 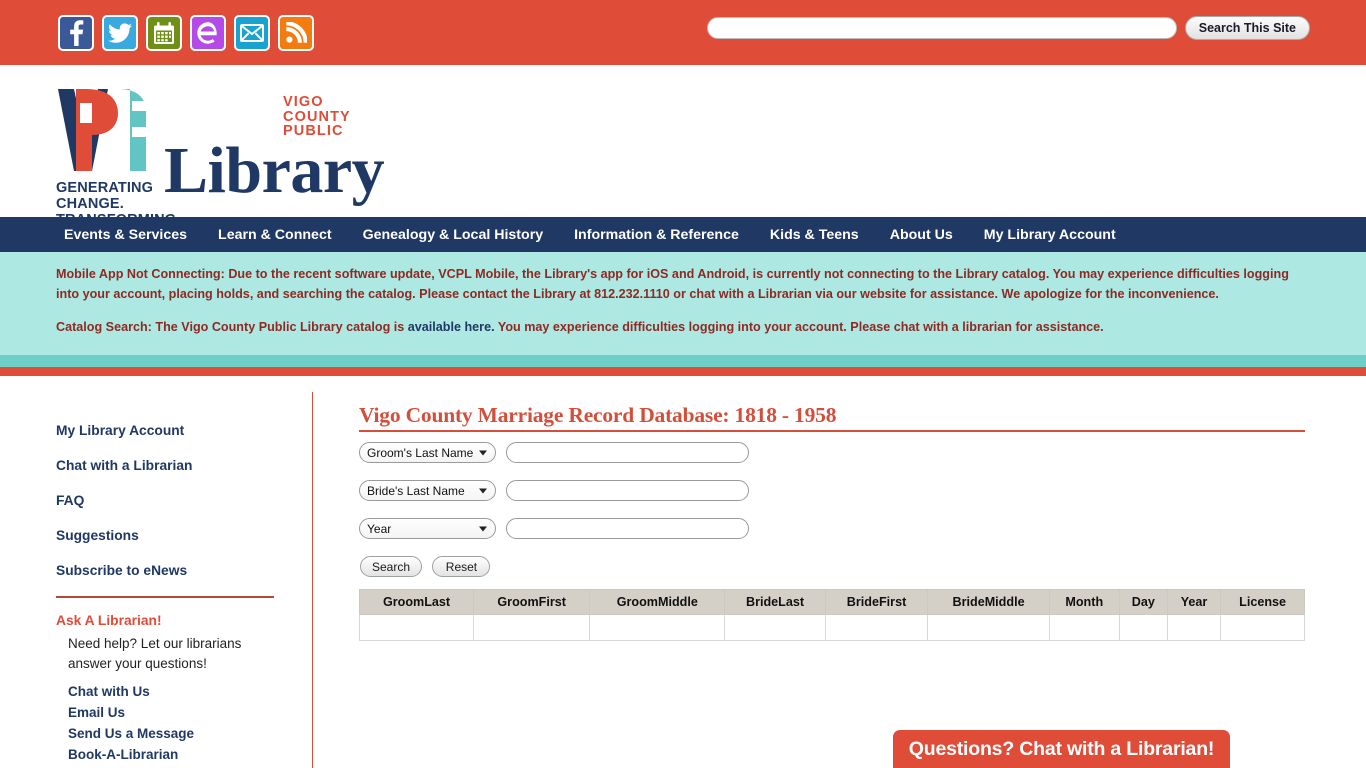 What do you see at coordinates (416, 490) in the screenshot?
I see `bride-field-select-value: Bride's Last Name` at bounding box center [416, 490].